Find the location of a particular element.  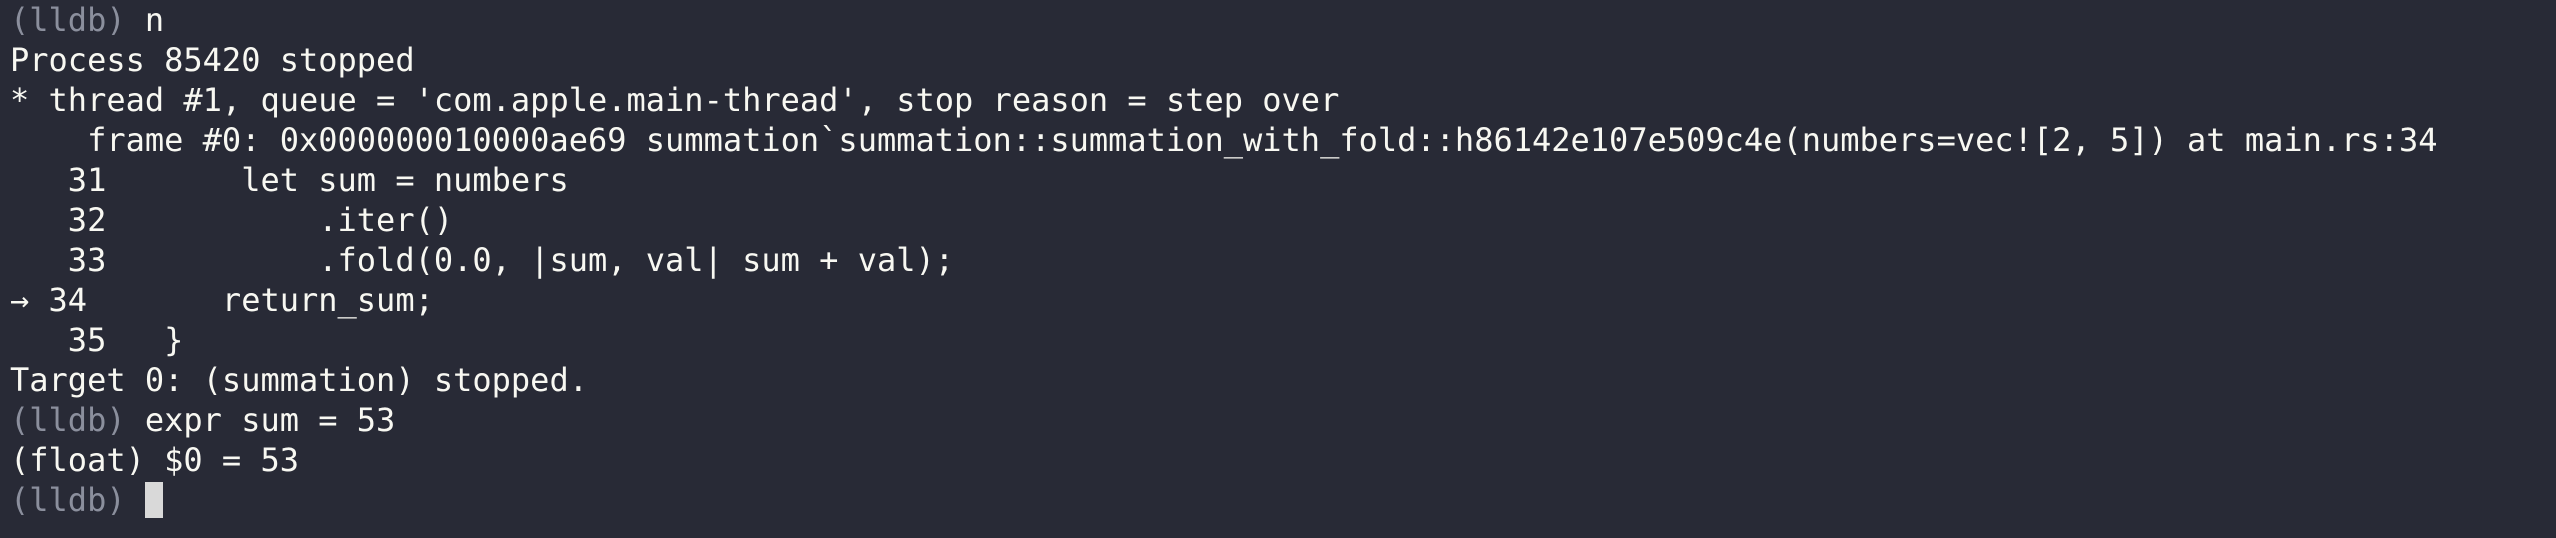

command-input is located at coordinates (135, 500).